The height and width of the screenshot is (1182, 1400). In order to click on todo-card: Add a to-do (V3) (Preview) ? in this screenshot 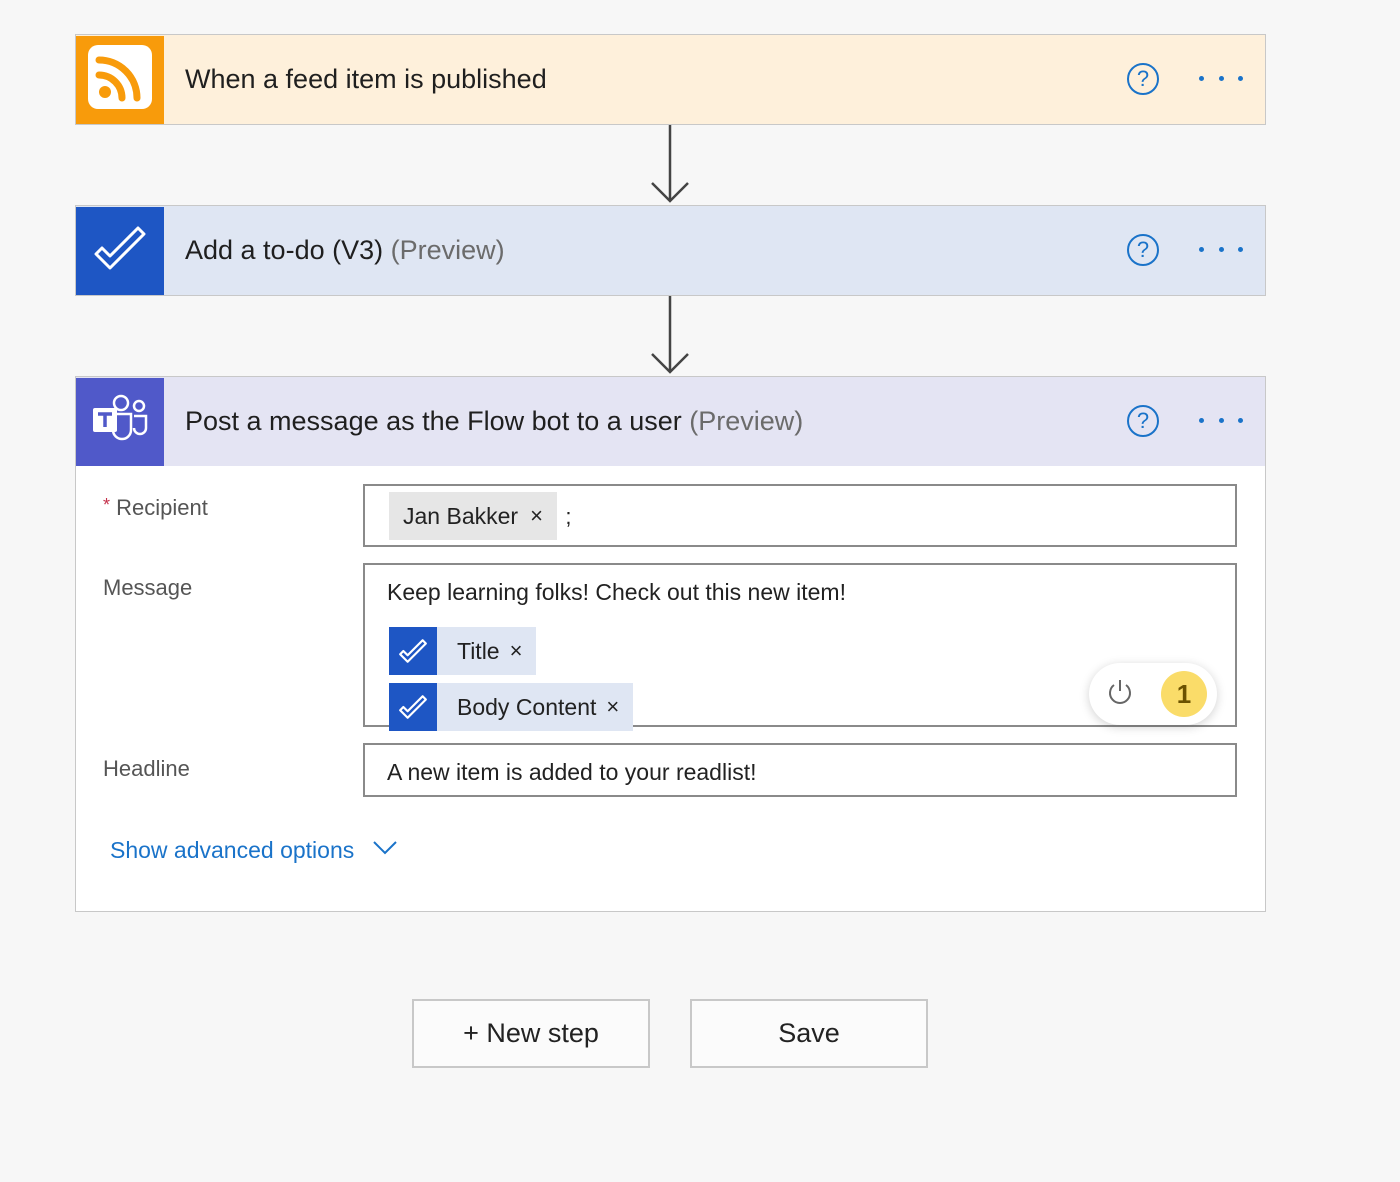, I will do `click(670, 250)`.